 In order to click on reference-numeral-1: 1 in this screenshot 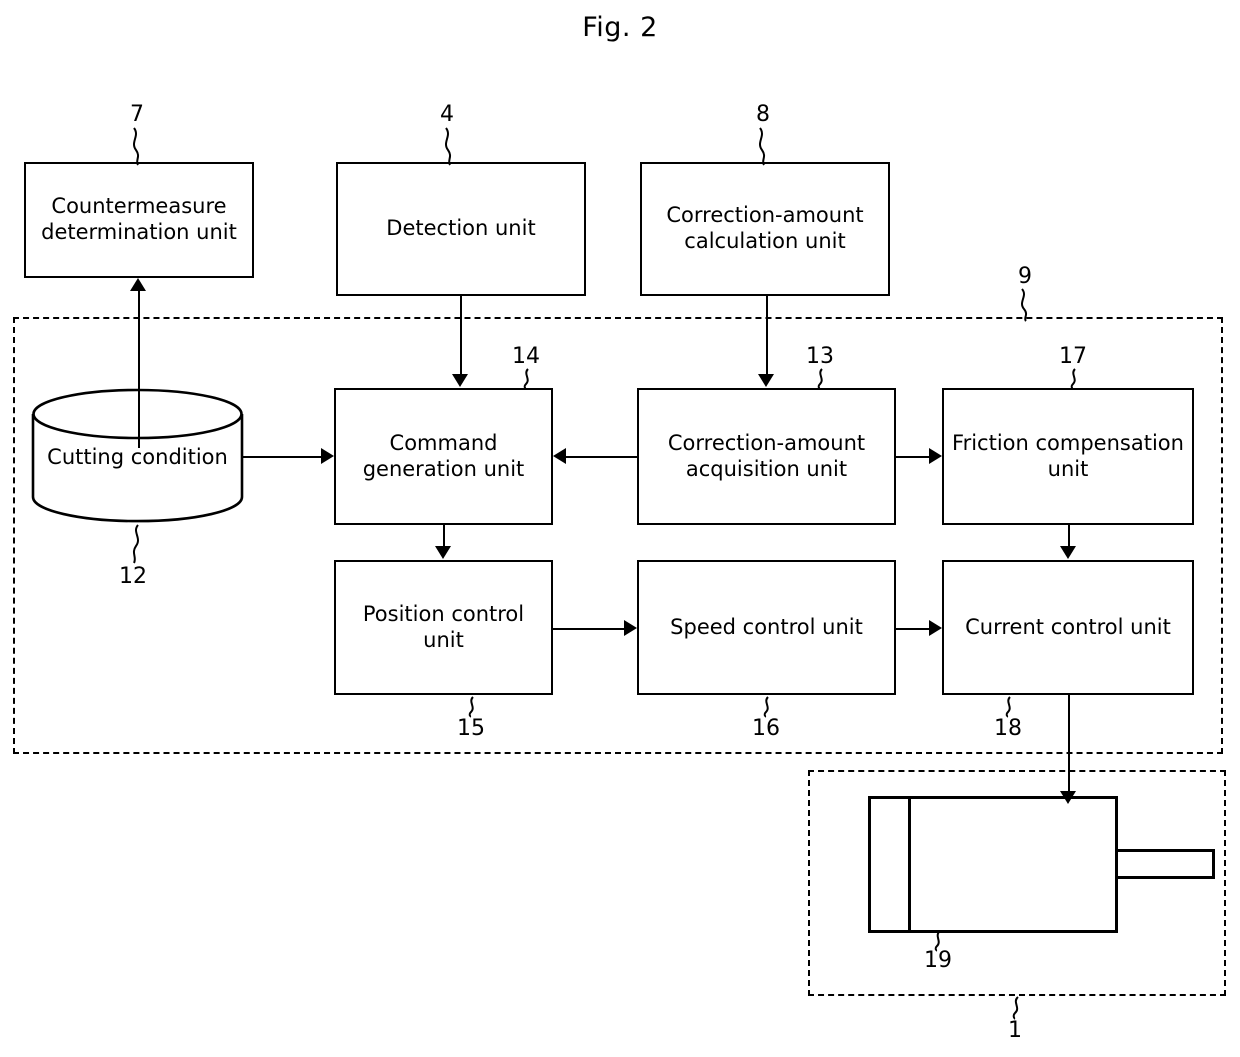, I will do `click(1015, 1030)`.